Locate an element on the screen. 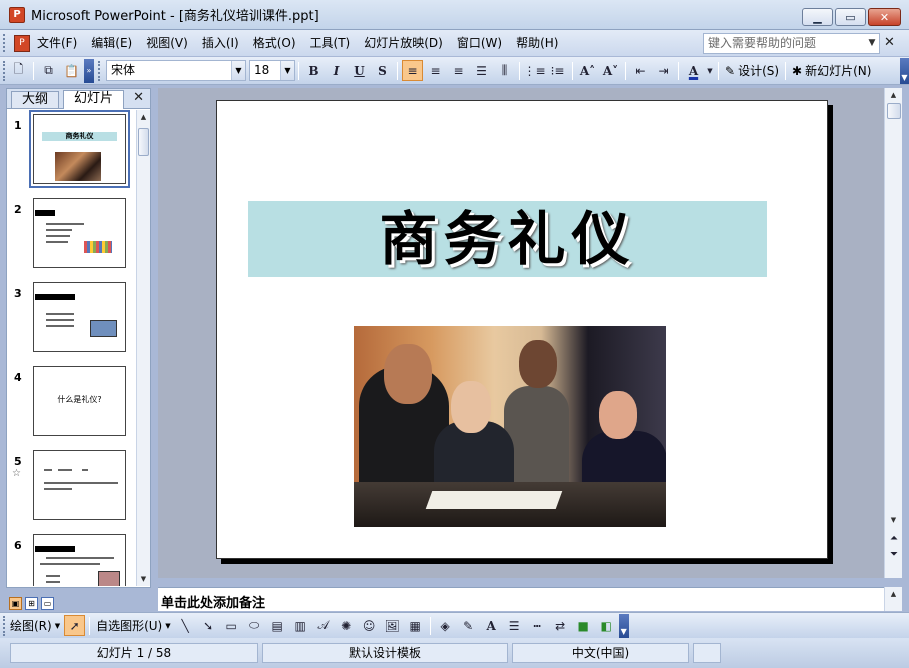 This screenshot has width=909, height=668. new-file-button: 🗋 is located at coordinates (18, 70).